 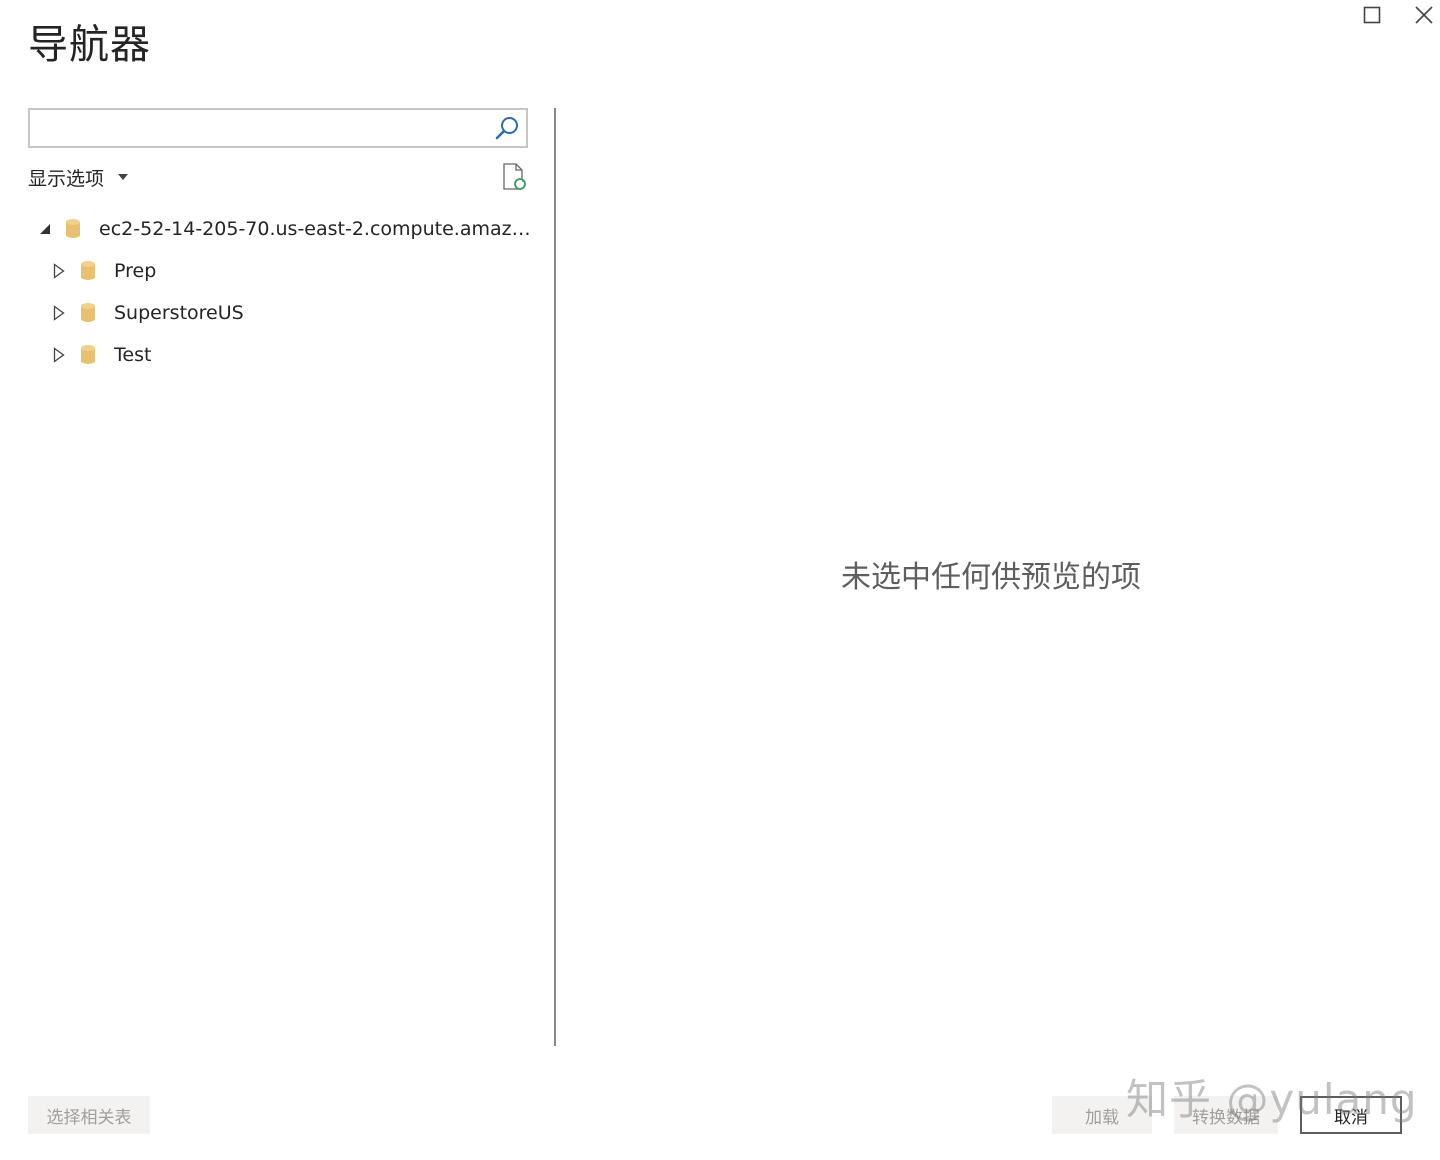 What do you see at coordinates (280, 313) in the screenshot?
I see `tree-item-superstoreus: SuperstoreUS` at bounding box center [280, 313].